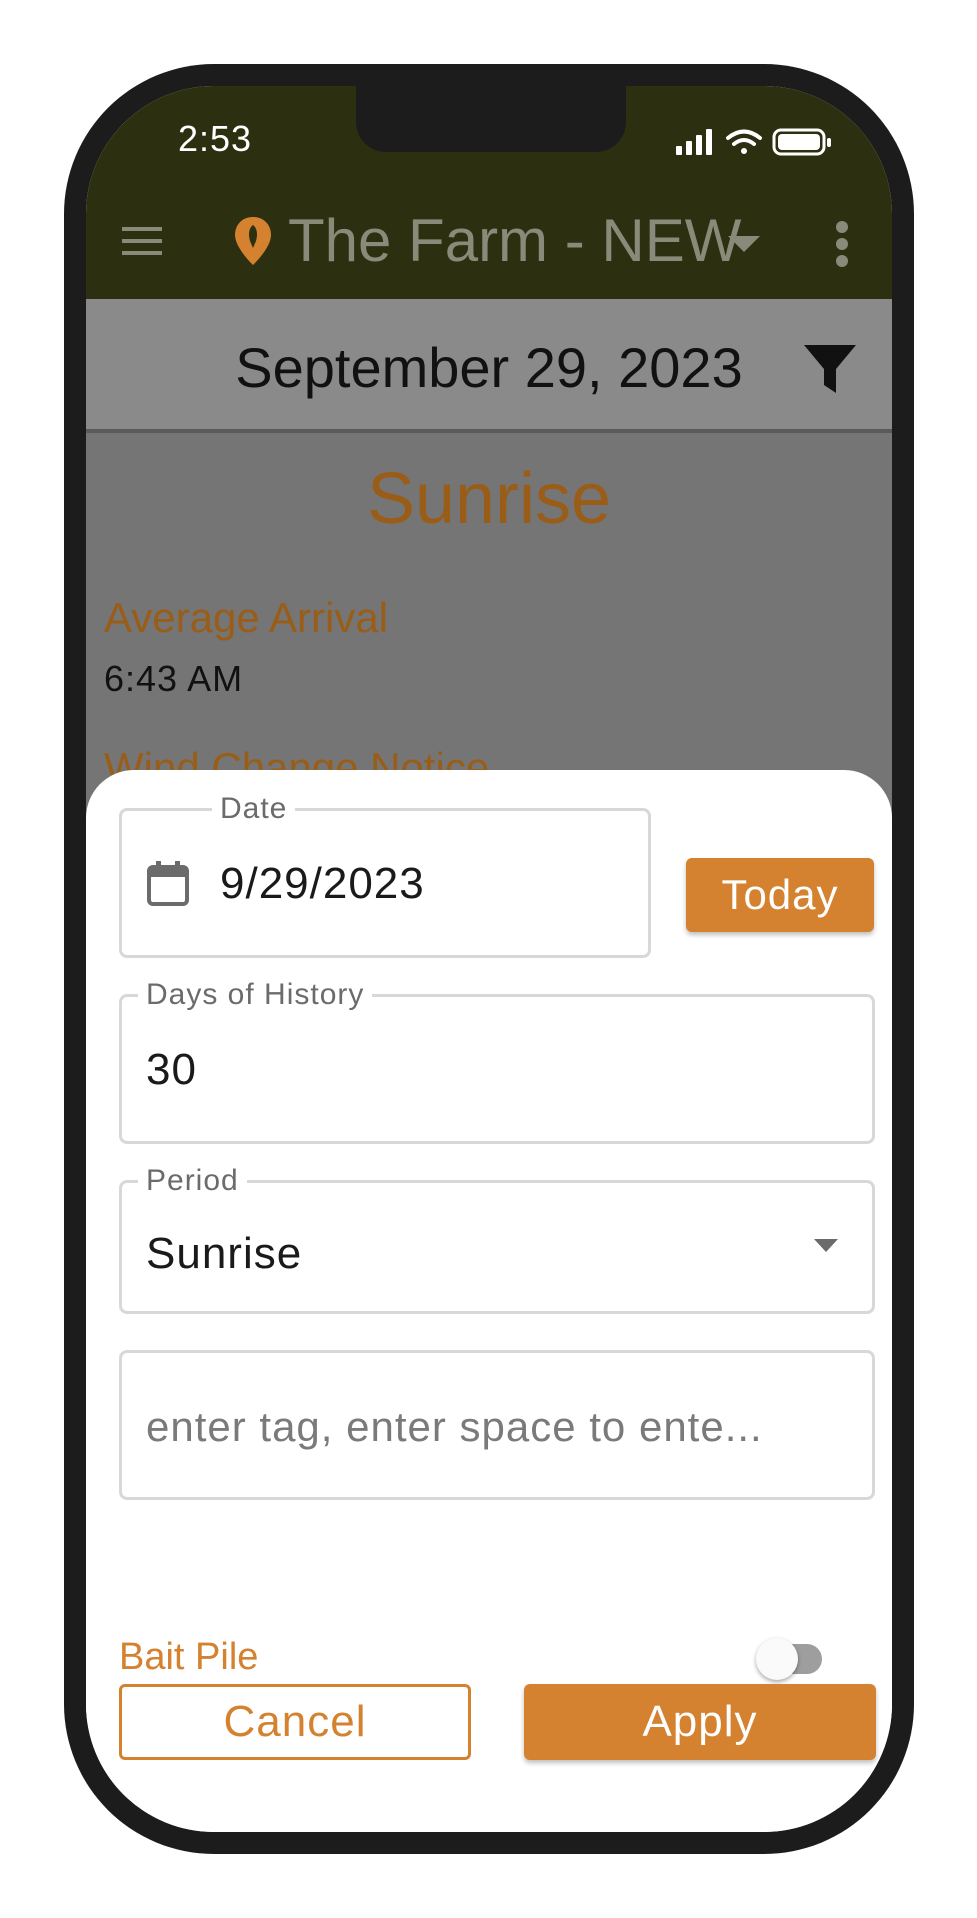  I want to click on dropdown-arrow-icon, so click(826, 1246).